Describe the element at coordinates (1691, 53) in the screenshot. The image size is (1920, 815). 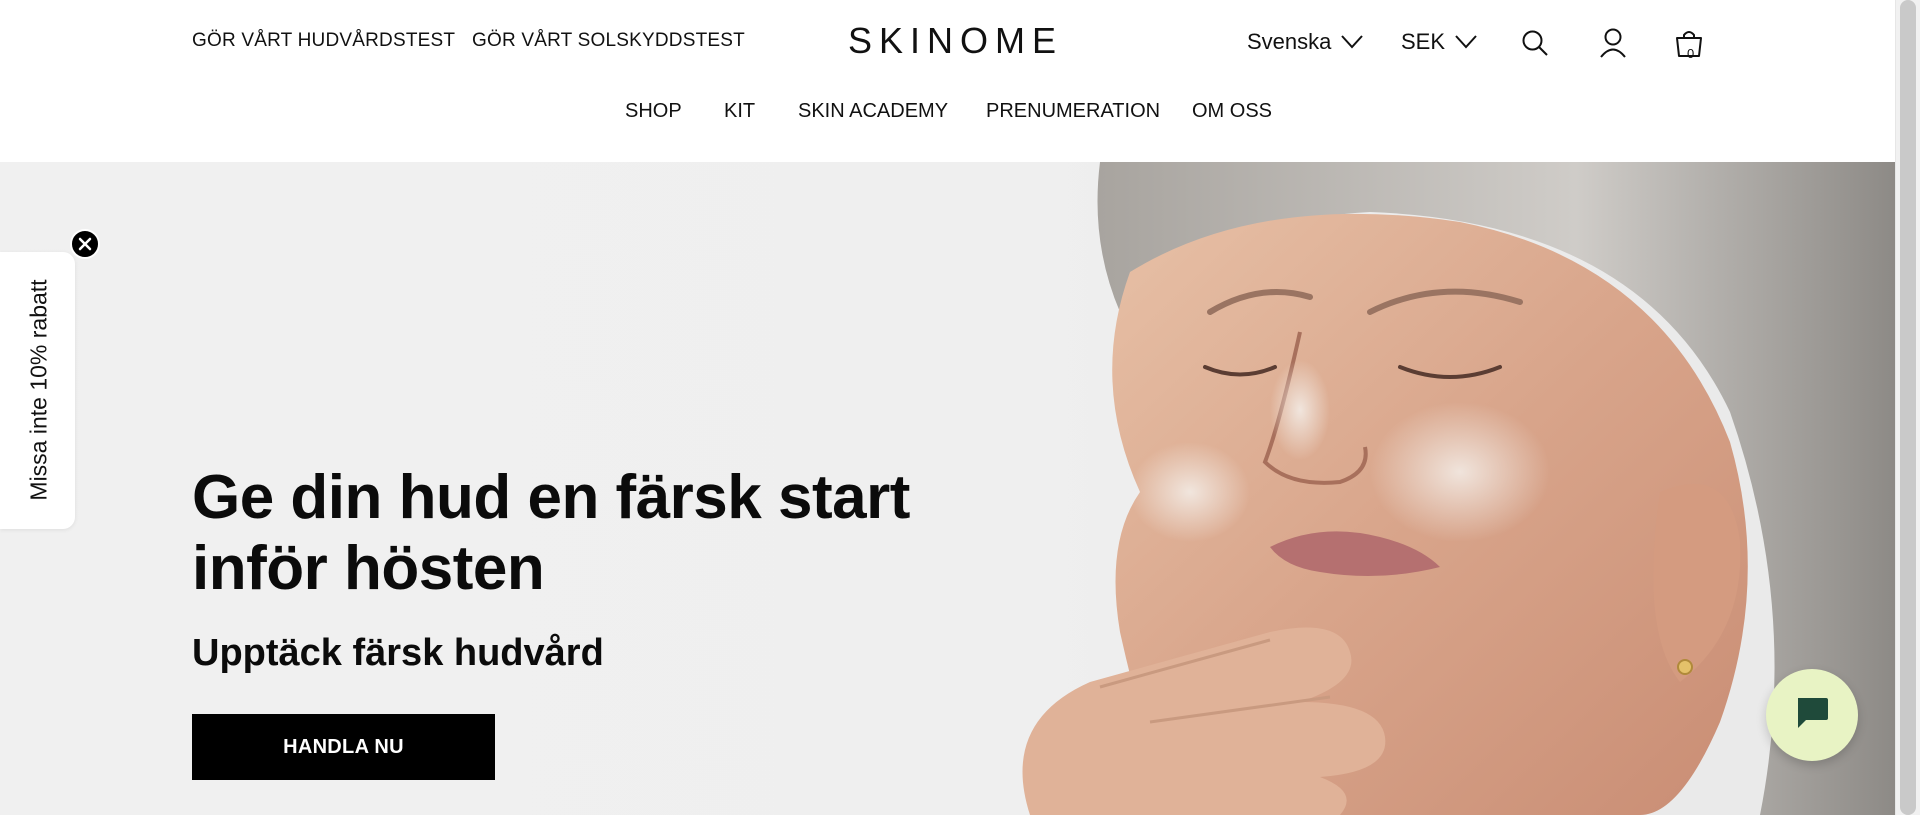
I see `cart-count: 0` at that location.